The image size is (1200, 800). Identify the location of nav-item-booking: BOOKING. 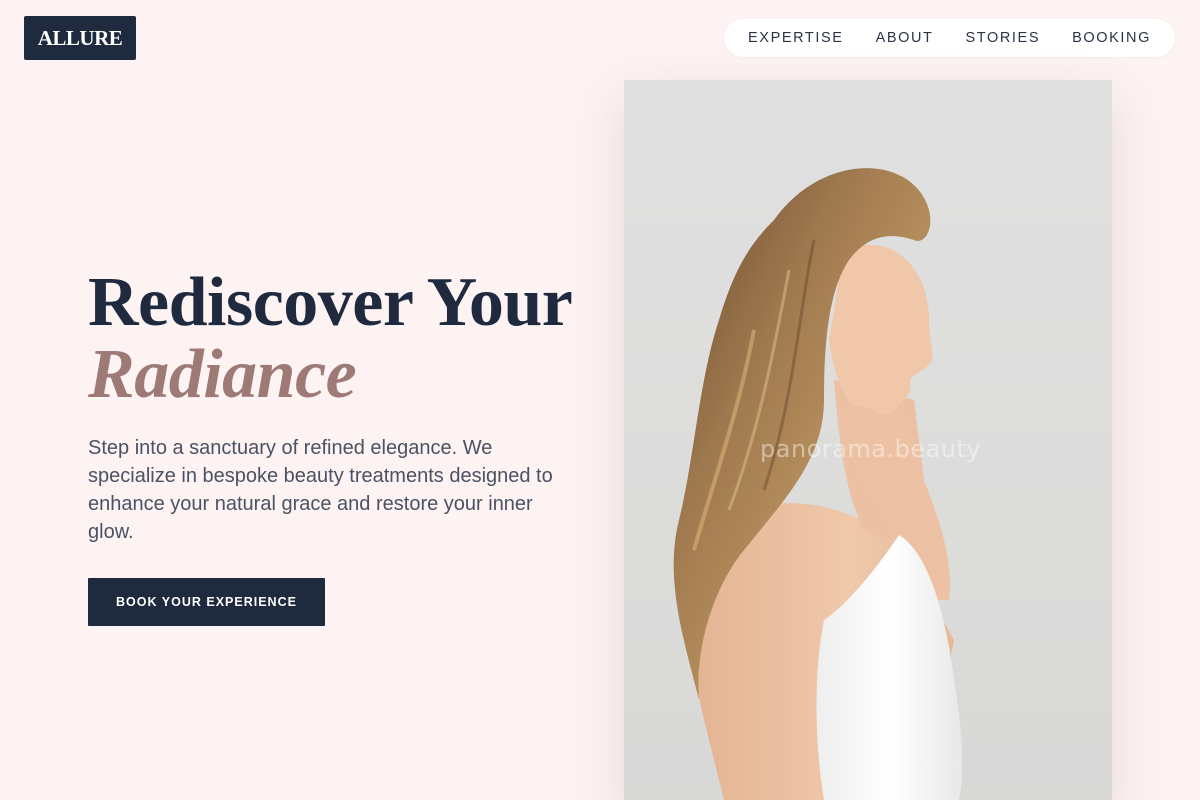
(1111, 38).